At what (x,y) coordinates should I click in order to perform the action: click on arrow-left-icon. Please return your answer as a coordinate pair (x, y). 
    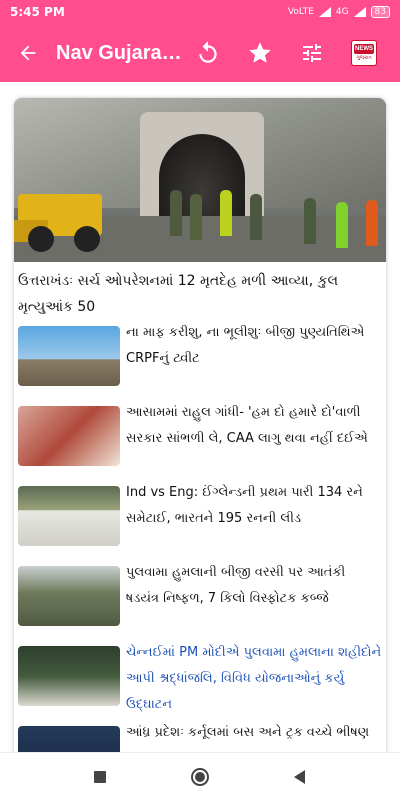
    Looking at the image, I should click on (28, 53).